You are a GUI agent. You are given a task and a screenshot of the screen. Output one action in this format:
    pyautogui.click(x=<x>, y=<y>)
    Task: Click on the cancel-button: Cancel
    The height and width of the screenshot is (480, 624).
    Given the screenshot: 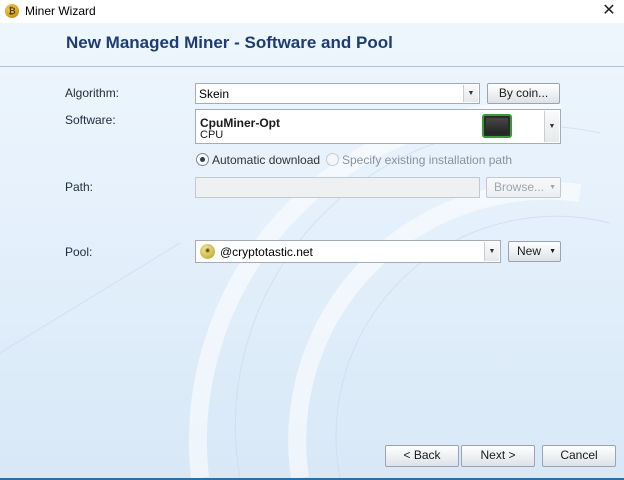 What is the action you would take?
    pyautogui.click(x=579, y=456)
    